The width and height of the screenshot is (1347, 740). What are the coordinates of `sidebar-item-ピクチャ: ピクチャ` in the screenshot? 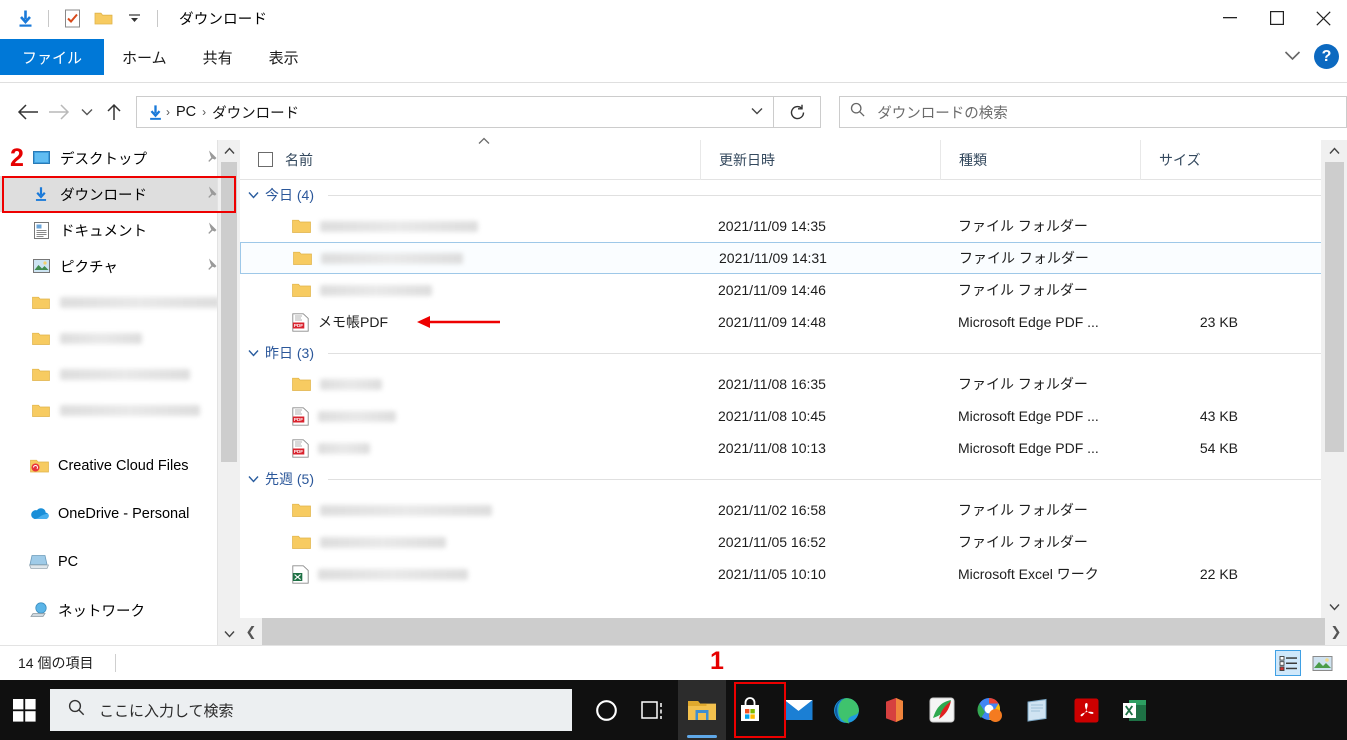 It's located at (120, 266).